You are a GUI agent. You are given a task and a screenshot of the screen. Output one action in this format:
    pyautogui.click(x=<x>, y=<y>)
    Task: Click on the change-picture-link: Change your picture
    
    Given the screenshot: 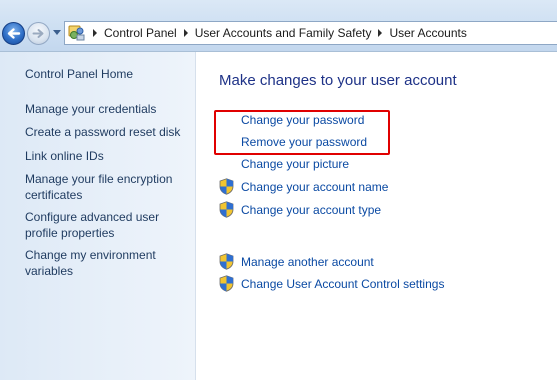 What is the action you would take?
    pyautogui.click(x=295, y=164)
    